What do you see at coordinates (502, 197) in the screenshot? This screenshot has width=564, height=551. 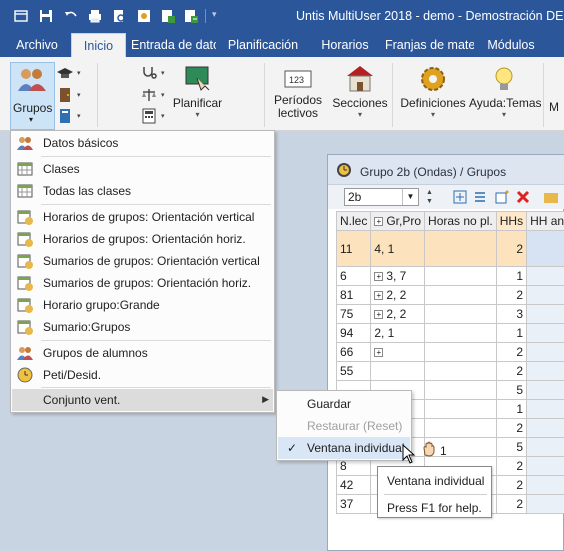 I see `new-row-icon` at bounding box center [502, 197].